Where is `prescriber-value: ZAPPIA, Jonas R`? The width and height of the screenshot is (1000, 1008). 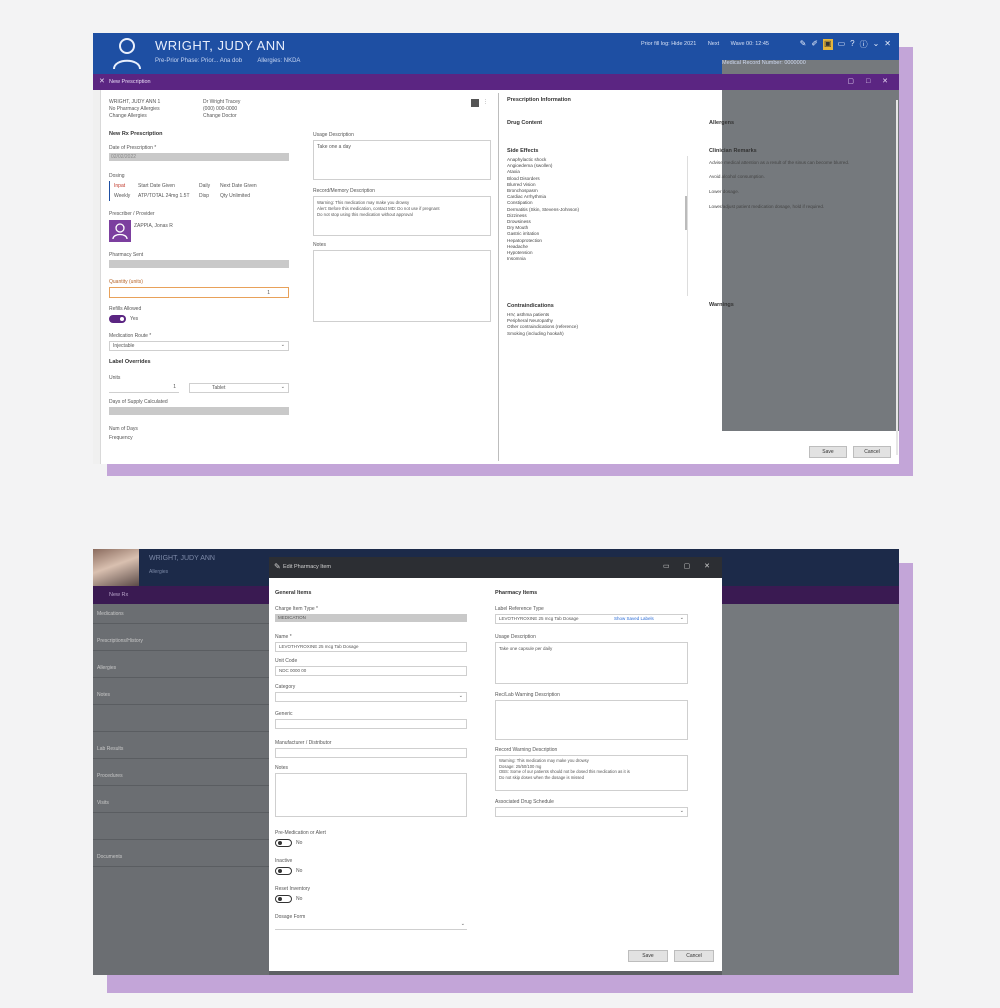 prescriber-value: ZAPPIA, Jonas R is located at coordinates (153, 226).